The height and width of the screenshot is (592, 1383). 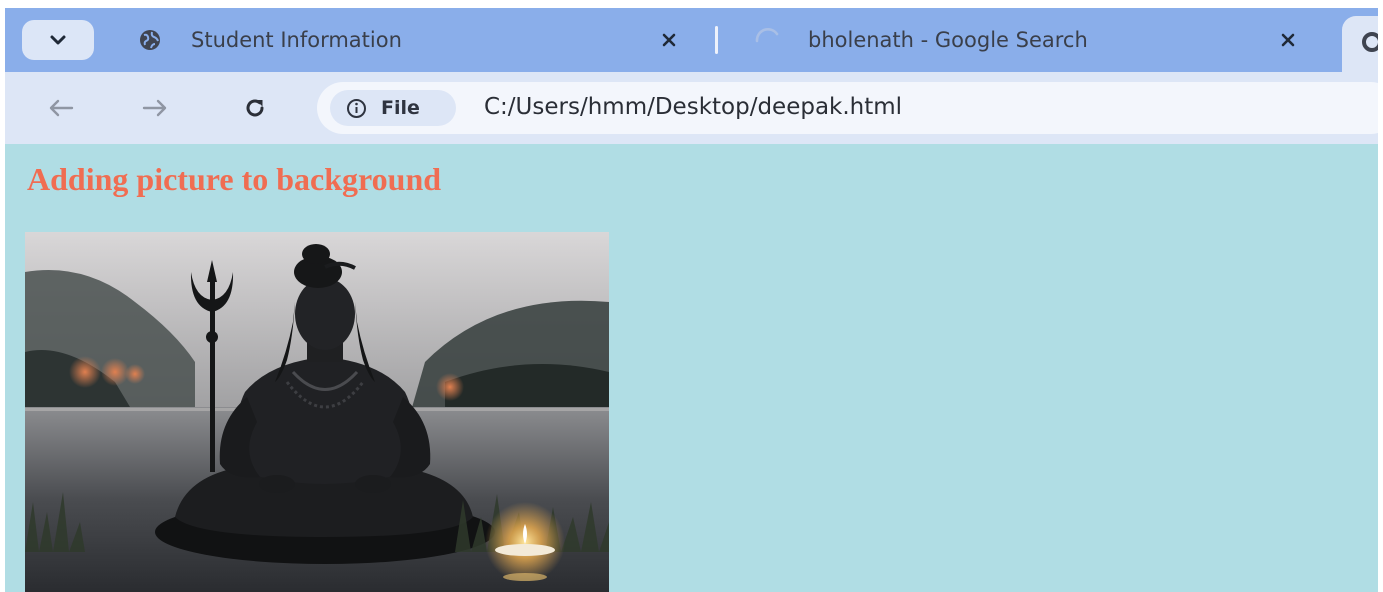 I want to click on back-button, so click(x=61, y=108).